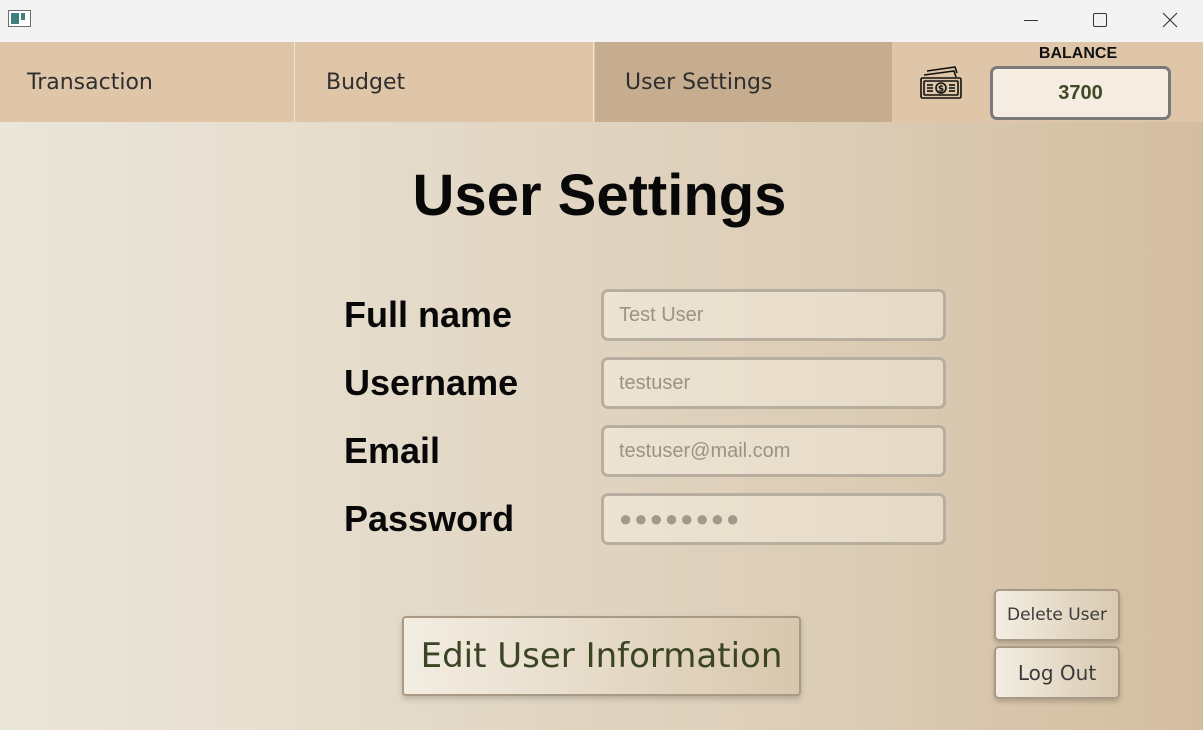  Describe the element at coordinates (599, 195) in the screenshot. I see `page-title: User Settings` at that location.